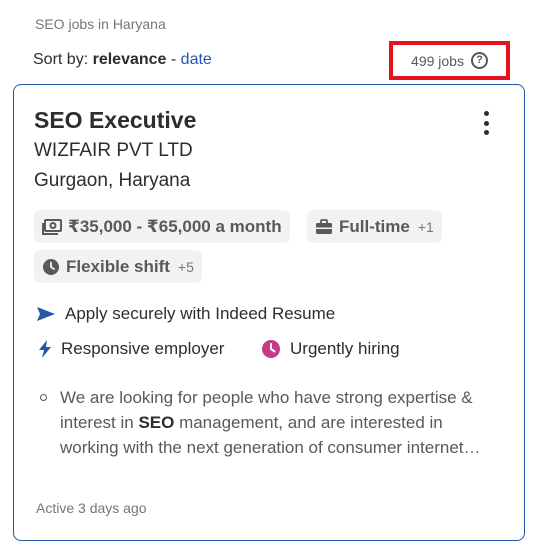  Describe the element at coordinates (115, 120) in the screenshot. I see `job-title: SEO Executive` at that location.